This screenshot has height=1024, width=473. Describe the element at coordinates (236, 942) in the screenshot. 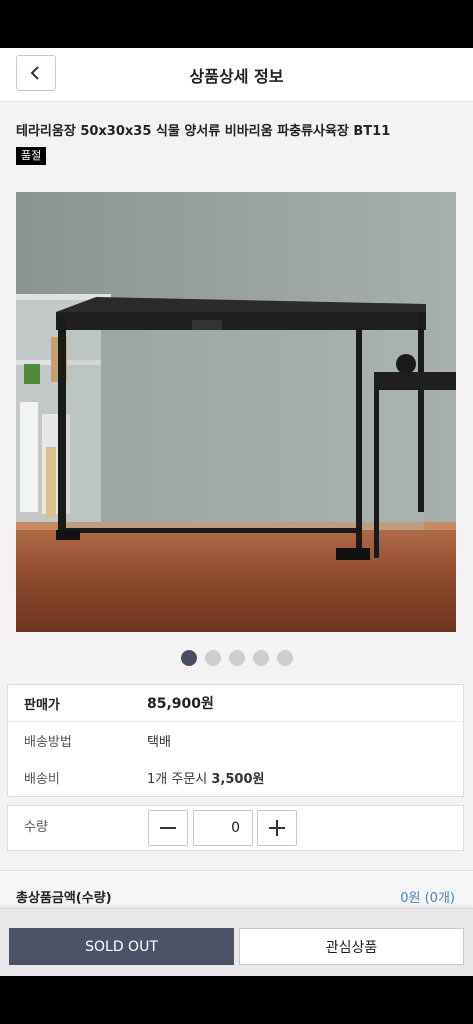

I see `bottom-action-bar: SOLD OUT 관심상품` at that location.